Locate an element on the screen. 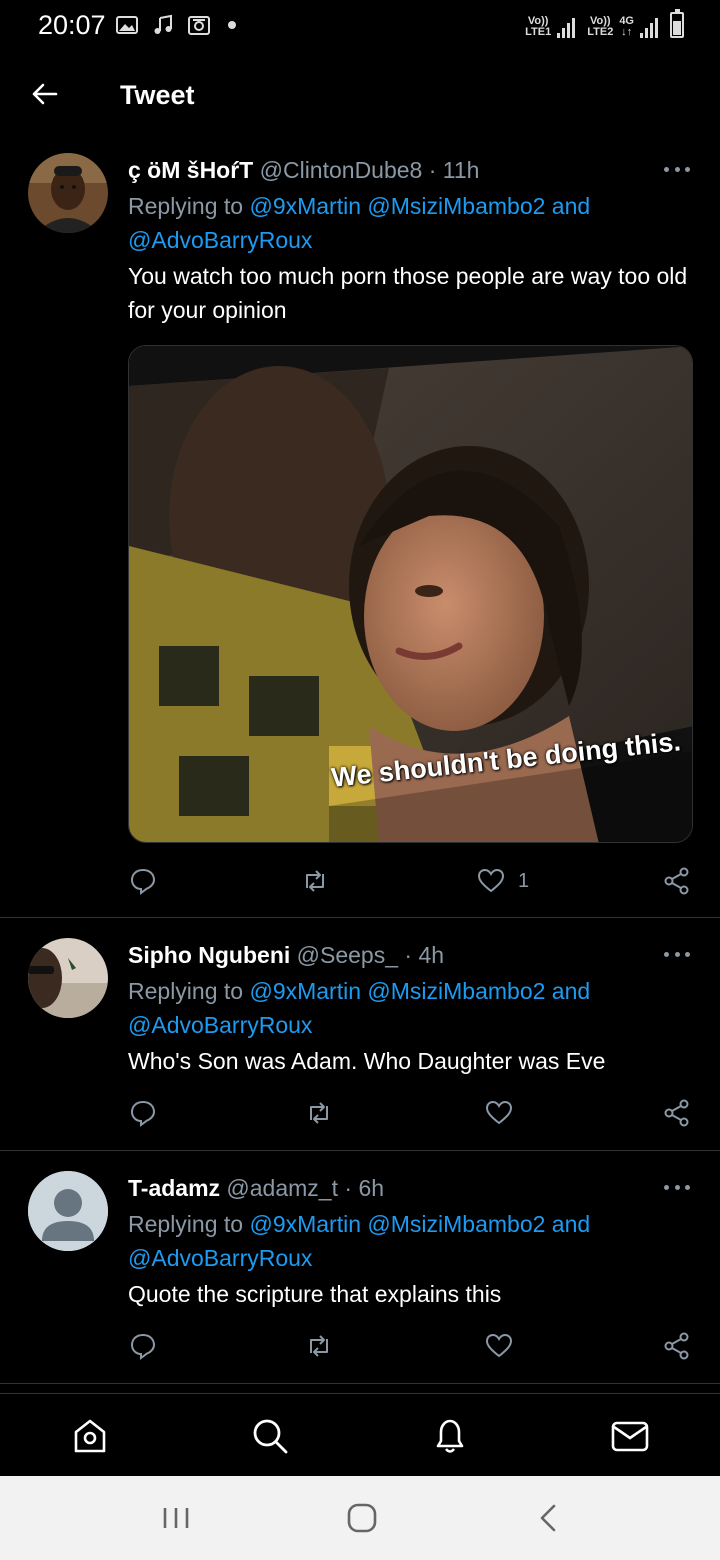 The image size is (720, 1560). dot-icon is located at coordinates (232, 25).